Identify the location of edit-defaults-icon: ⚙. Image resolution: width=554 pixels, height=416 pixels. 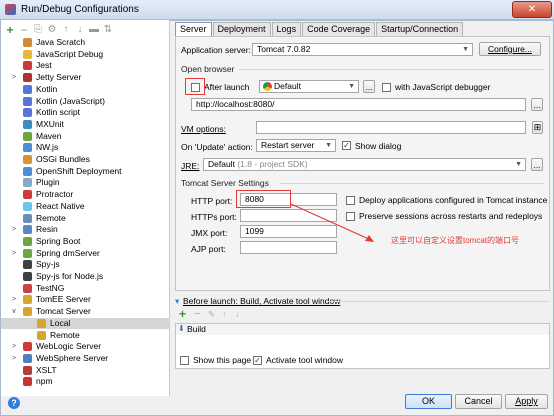
(52, 30).